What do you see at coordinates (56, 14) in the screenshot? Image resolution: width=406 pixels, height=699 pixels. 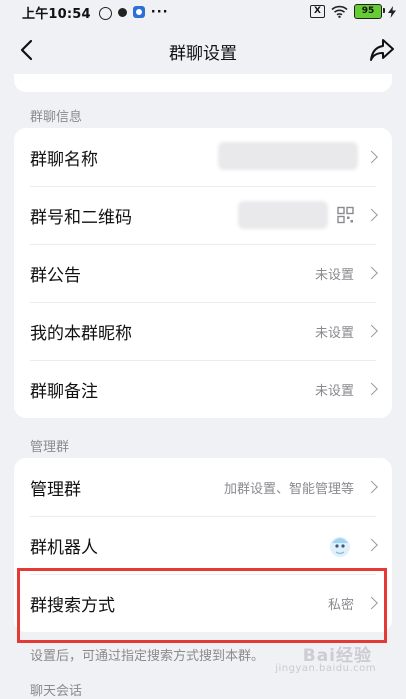 I see `status-time: 上午10:54` at bounding box center [56, 14].